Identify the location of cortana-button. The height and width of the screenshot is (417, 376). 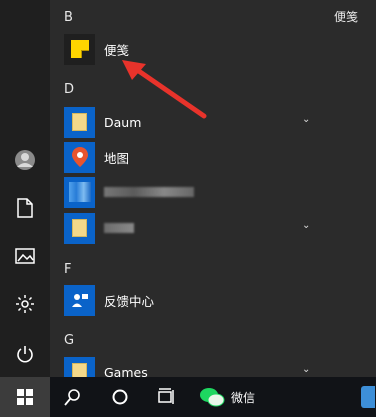
(120, 397).